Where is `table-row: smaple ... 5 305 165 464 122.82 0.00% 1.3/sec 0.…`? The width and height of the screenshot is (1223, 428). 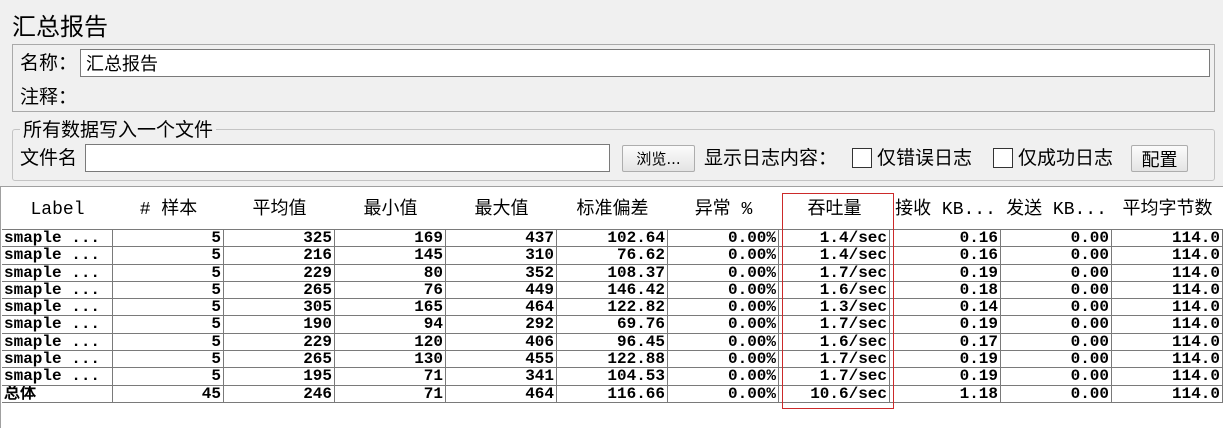
table-row: smaple ... 5 305 165 464 122.82 0.00% 1.3/sec 0.… is located at coordinates (612, 308).